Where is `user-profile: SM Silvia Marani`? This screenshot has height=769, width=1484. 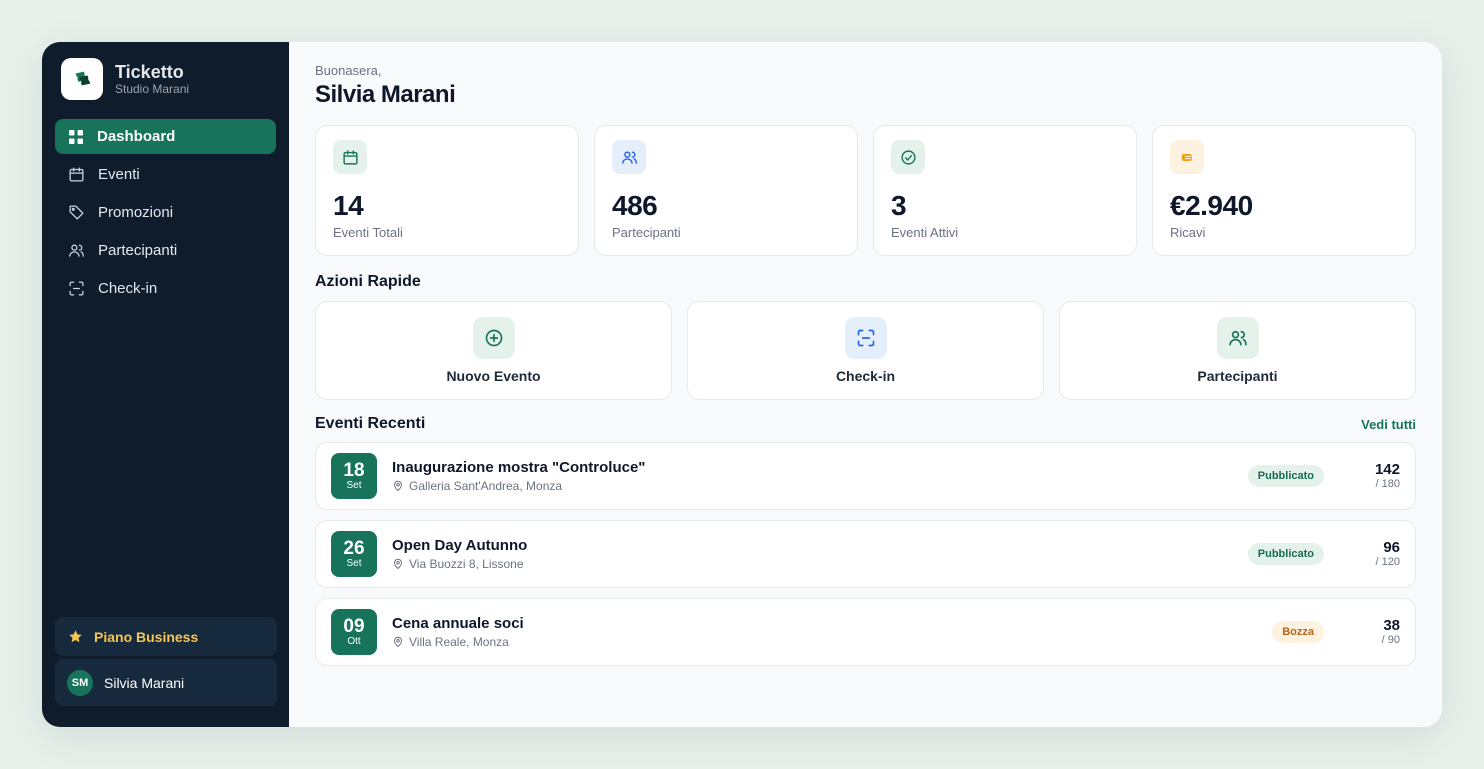 user-profile: SM Silvia Marani is located at coordinates (166, 682).